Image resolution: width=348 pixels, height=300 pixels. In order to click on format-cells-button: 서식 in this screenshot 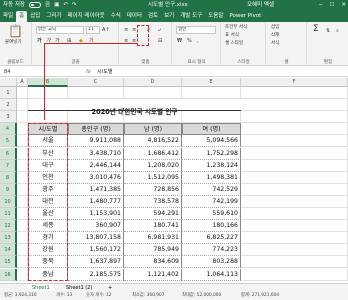, I will do `click(275, 44)`.